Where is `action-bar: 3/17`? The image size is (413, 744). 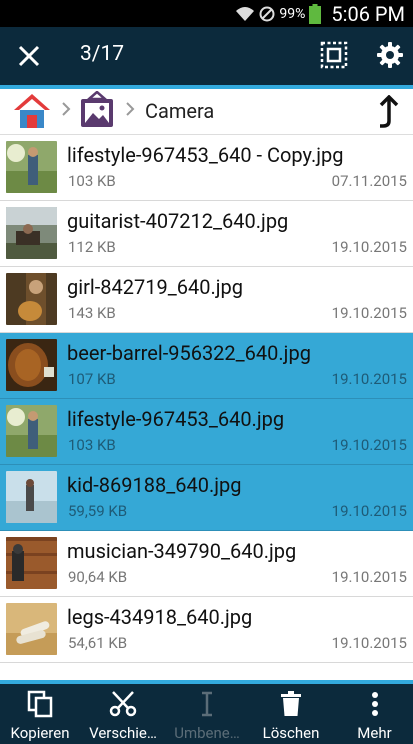 action-bar: 3/17 is located at coordinates (206, 56).